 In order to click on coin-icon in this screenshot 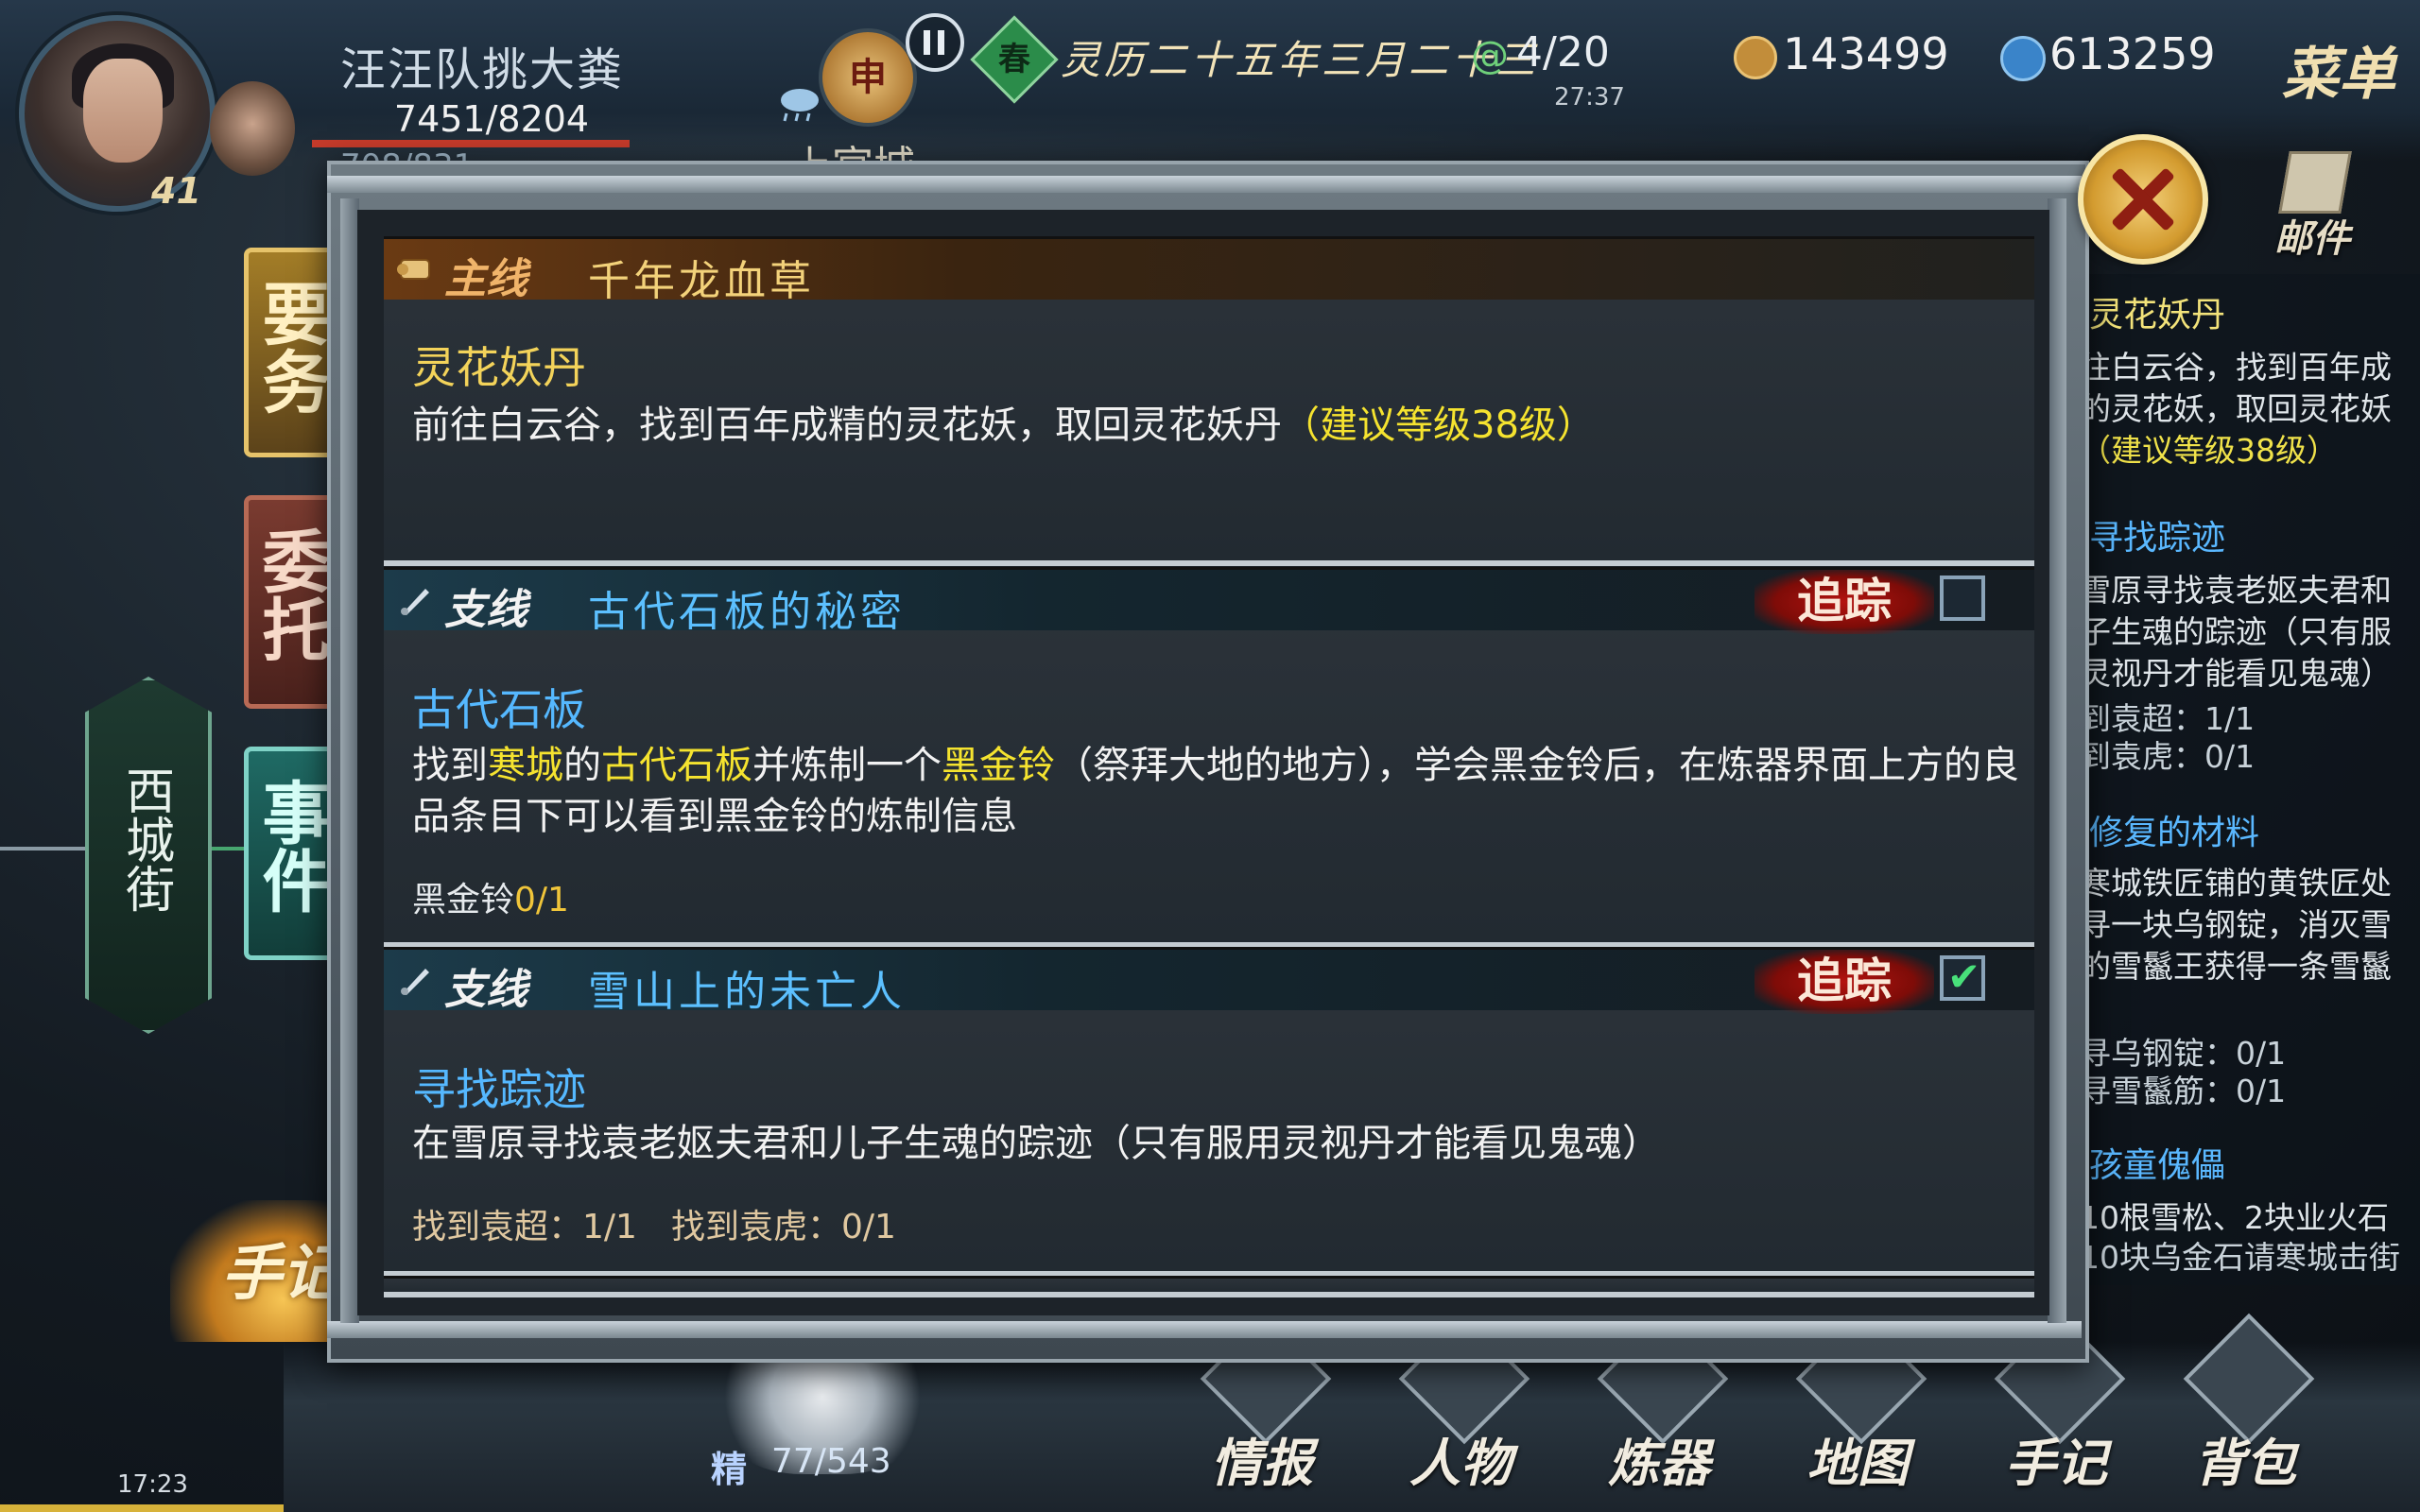, I will do `click(1755, 57)`.